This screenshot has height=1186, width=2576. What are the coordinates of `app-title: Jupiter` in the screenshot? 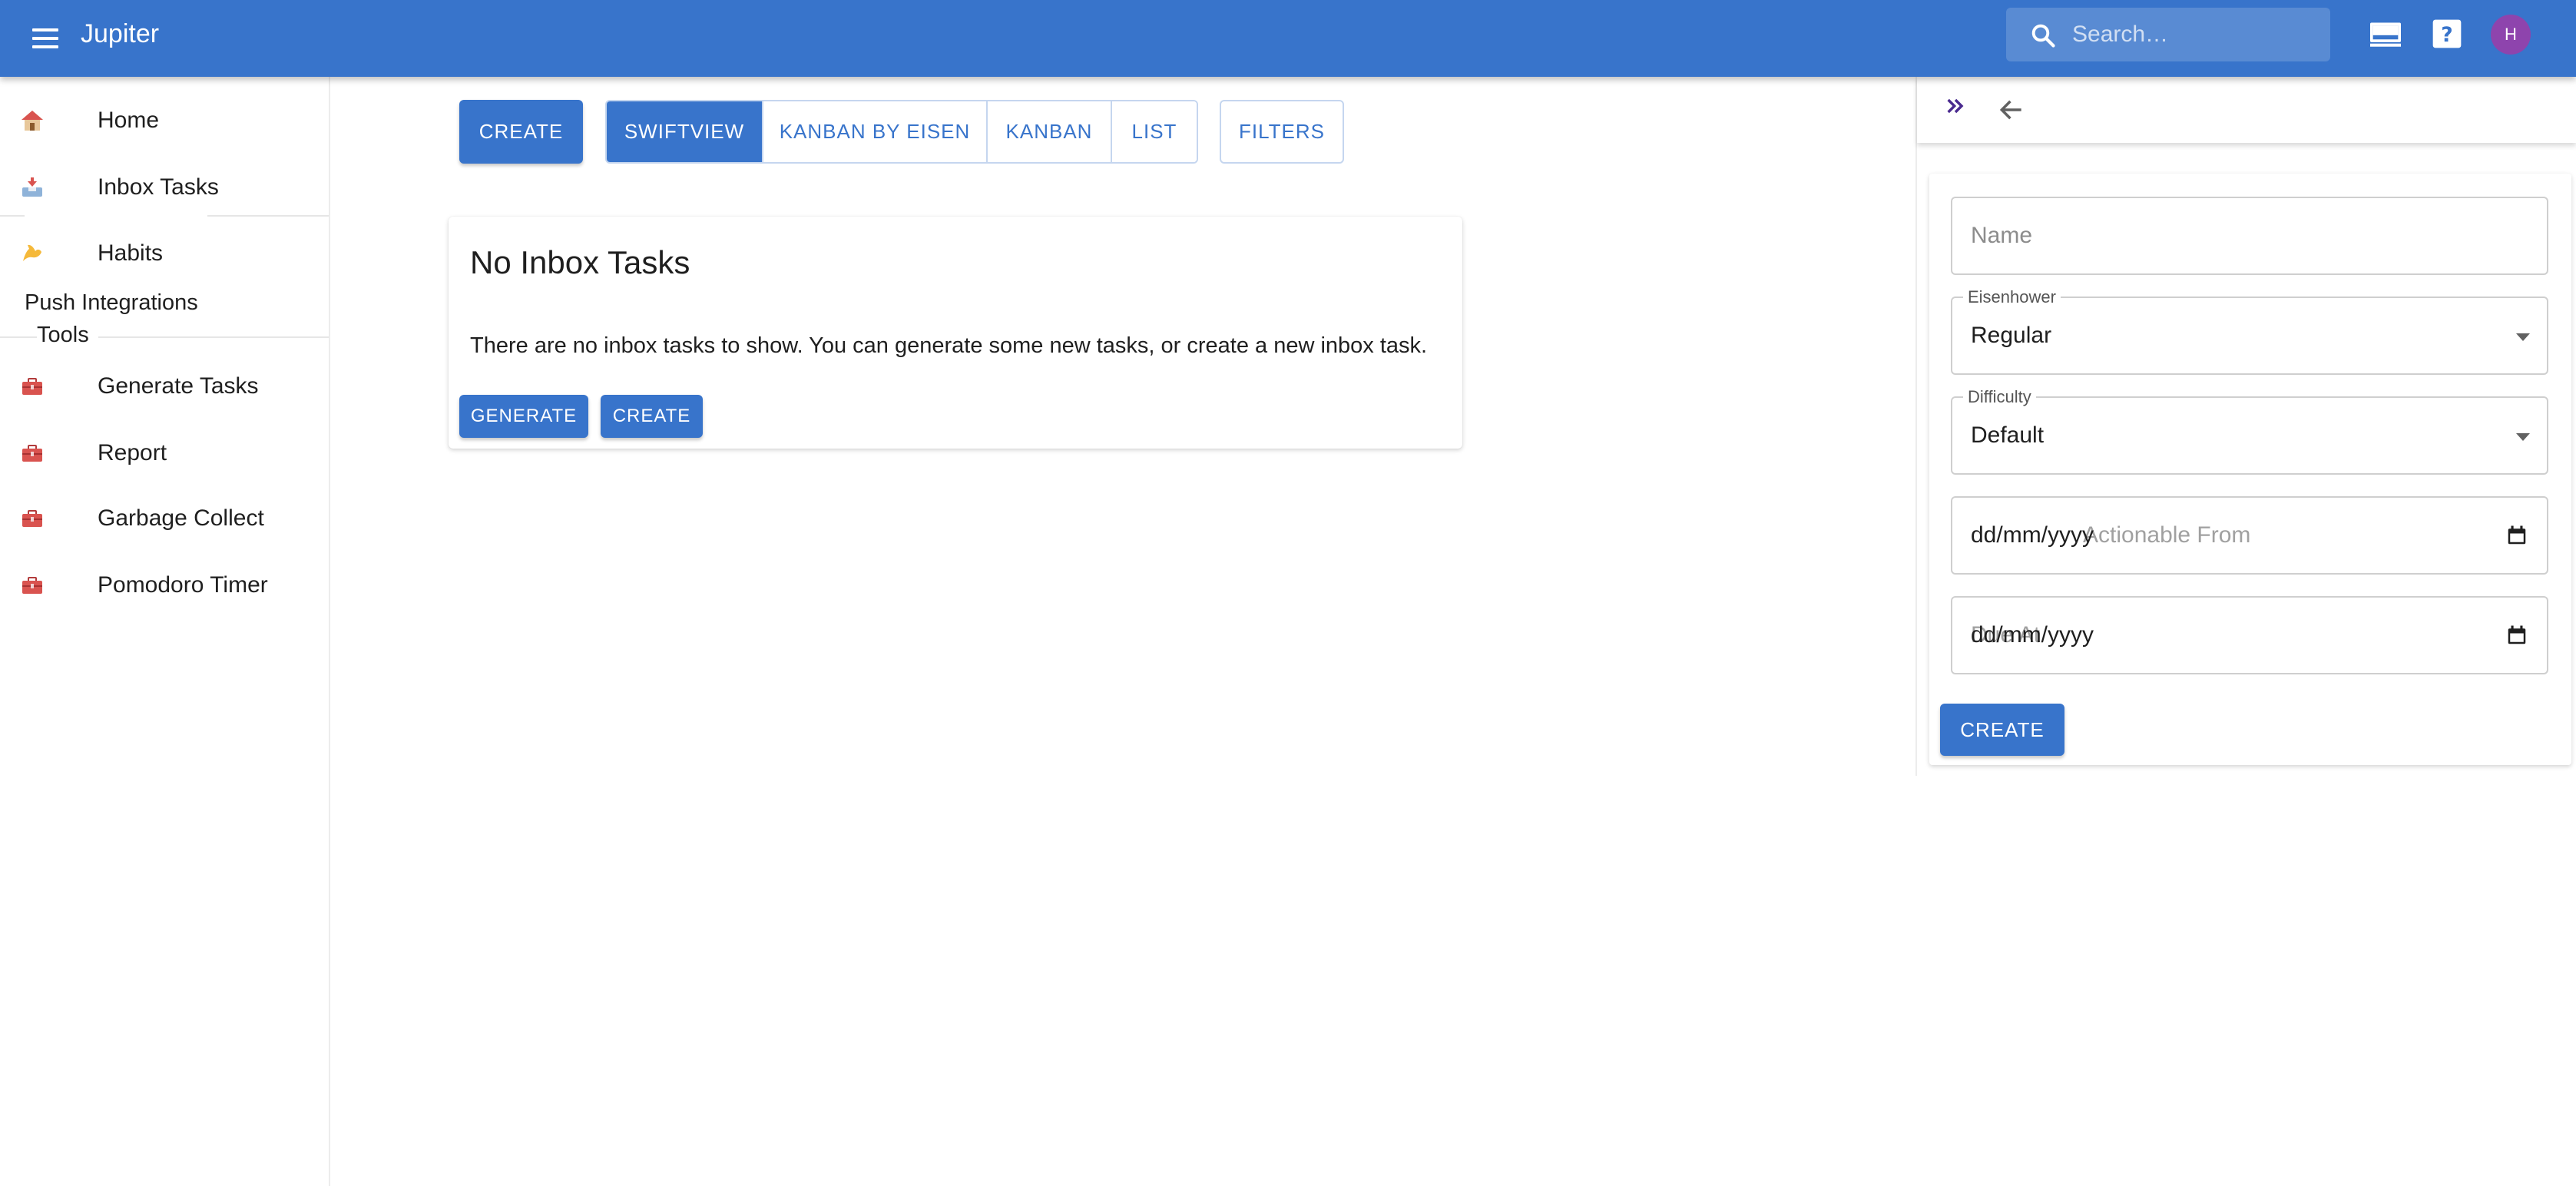 It's located at (120, 33).